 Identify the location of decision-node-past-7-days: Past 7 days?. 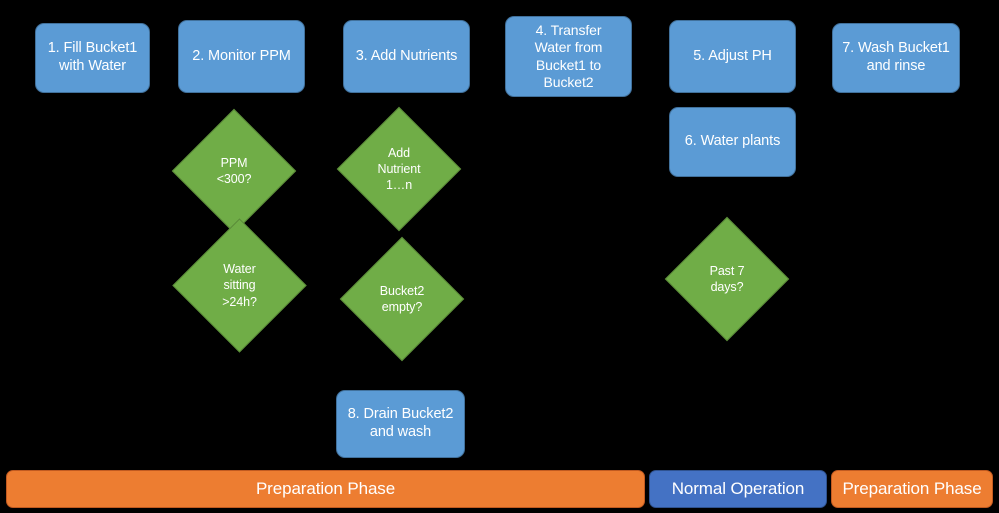
(727, 279).